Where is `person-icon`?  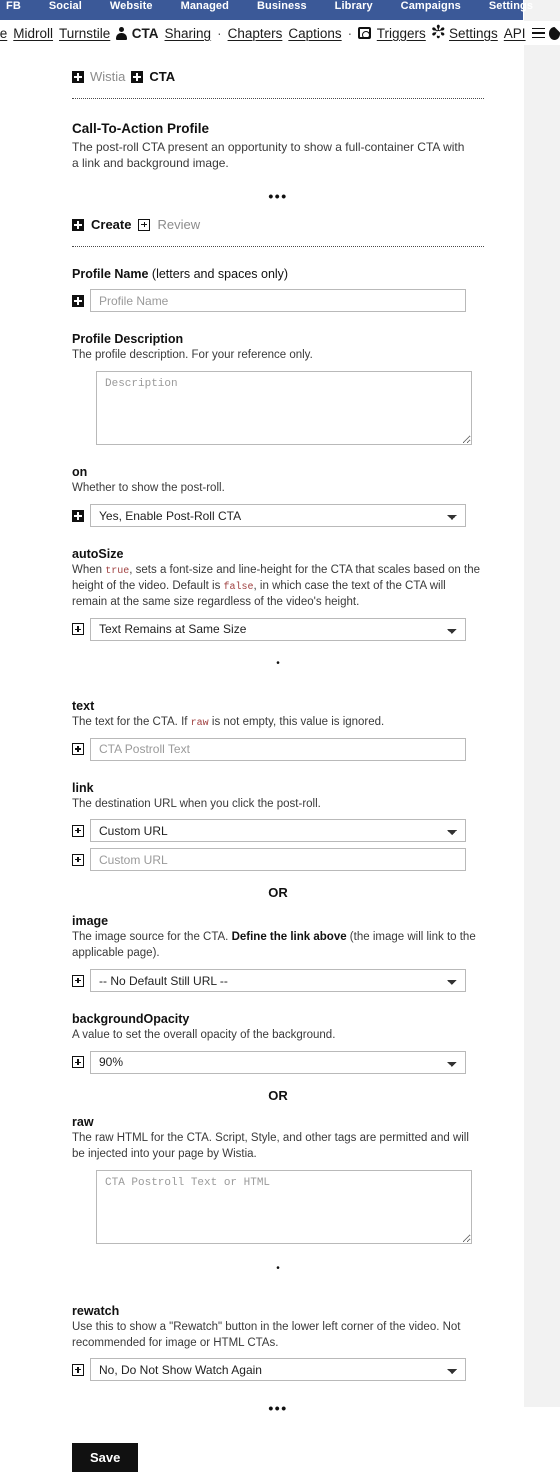
person-icon is located at coordinates (122, 33).